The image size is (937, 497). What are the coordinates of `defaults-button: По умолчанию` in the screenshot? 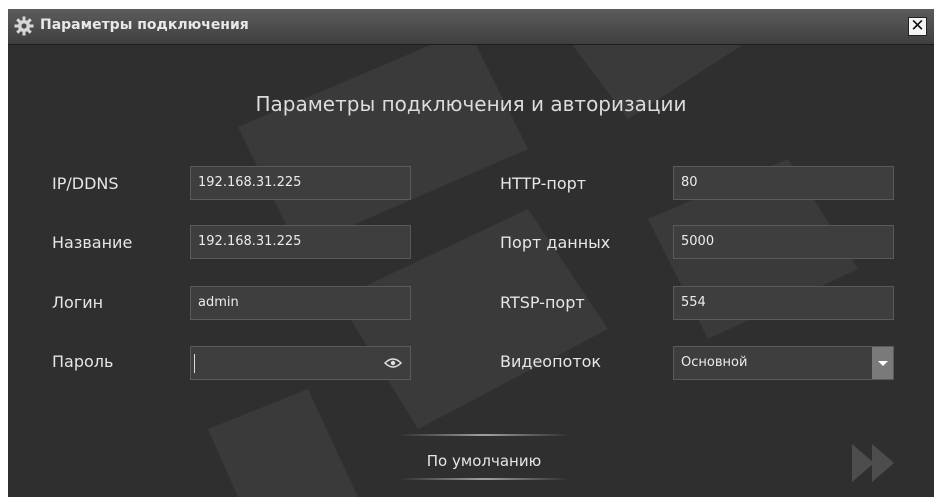 It's located at (484, 459).